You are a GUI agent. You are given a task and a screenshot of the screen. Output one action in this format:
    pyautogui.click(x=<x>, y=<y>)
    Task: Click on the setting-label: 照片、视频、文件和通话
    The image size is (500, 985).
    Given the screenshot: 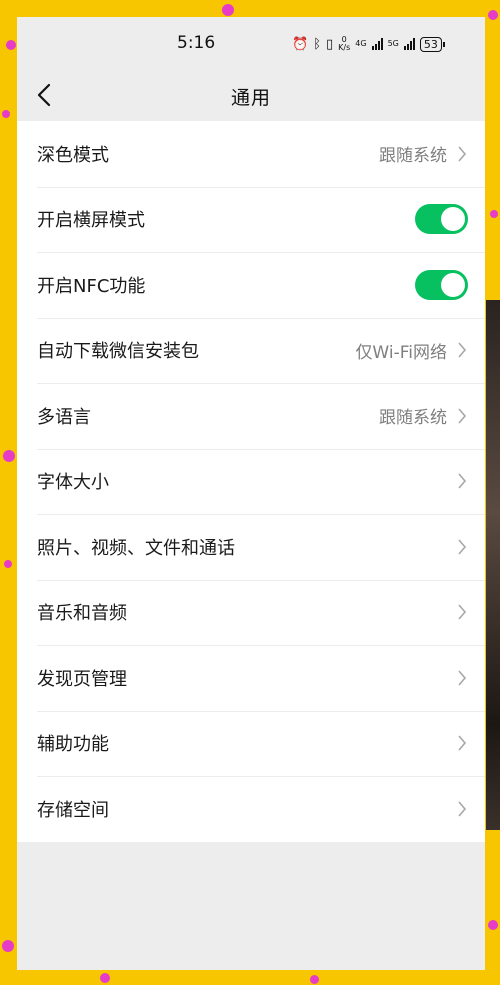 What is the action you would take?
    pyautogui.click(x=136, y=548)
    